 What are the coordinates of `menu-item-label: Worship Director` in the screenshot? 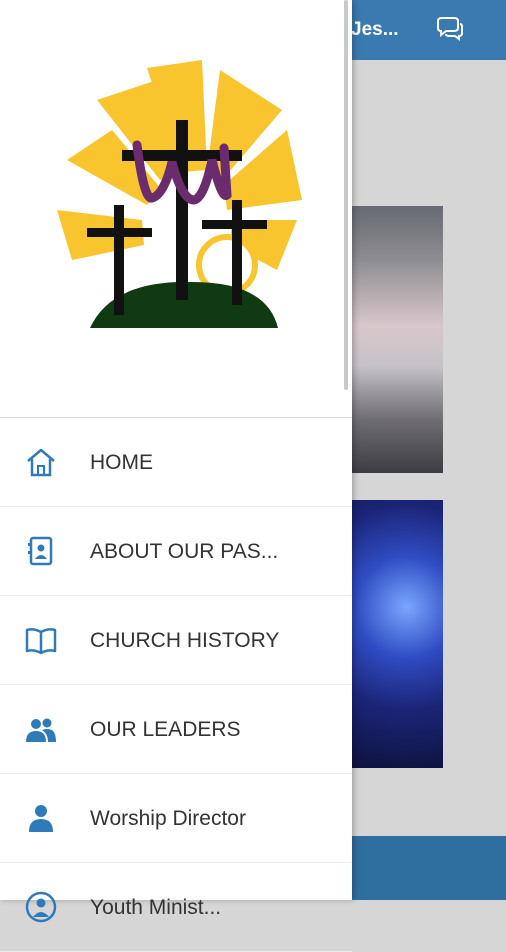 It's located at (168, 818).